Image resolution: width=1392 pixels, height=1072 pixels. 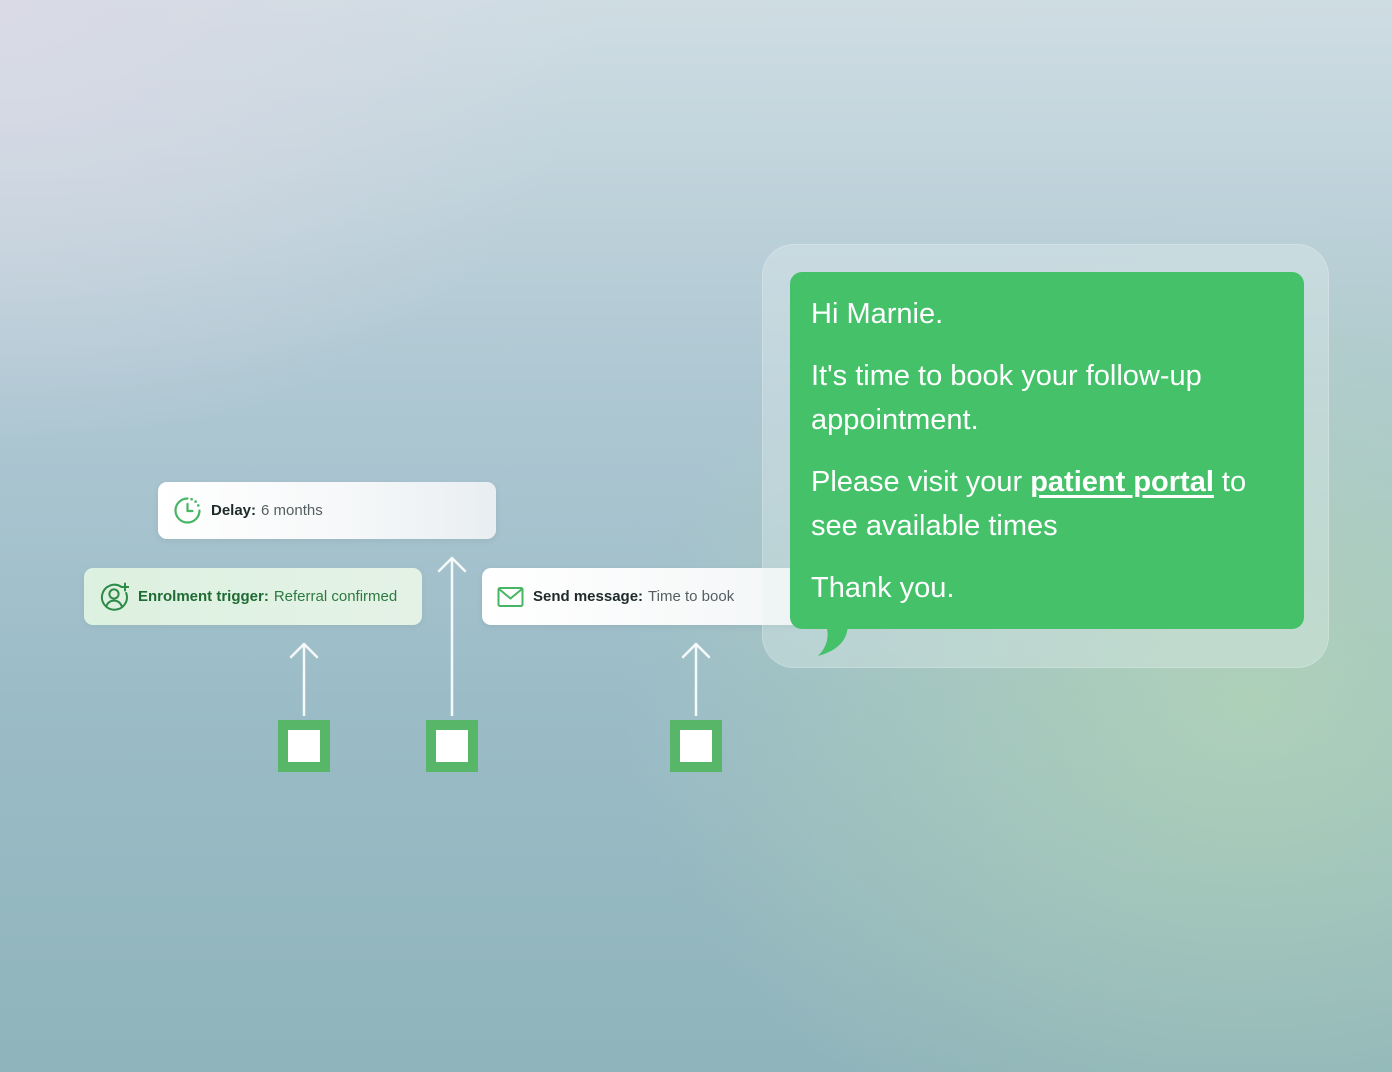 What do you see at coordinates (883, 588) in the screenshot?
I see `message-closing: Thank you.` at bounding box center [883, 588].